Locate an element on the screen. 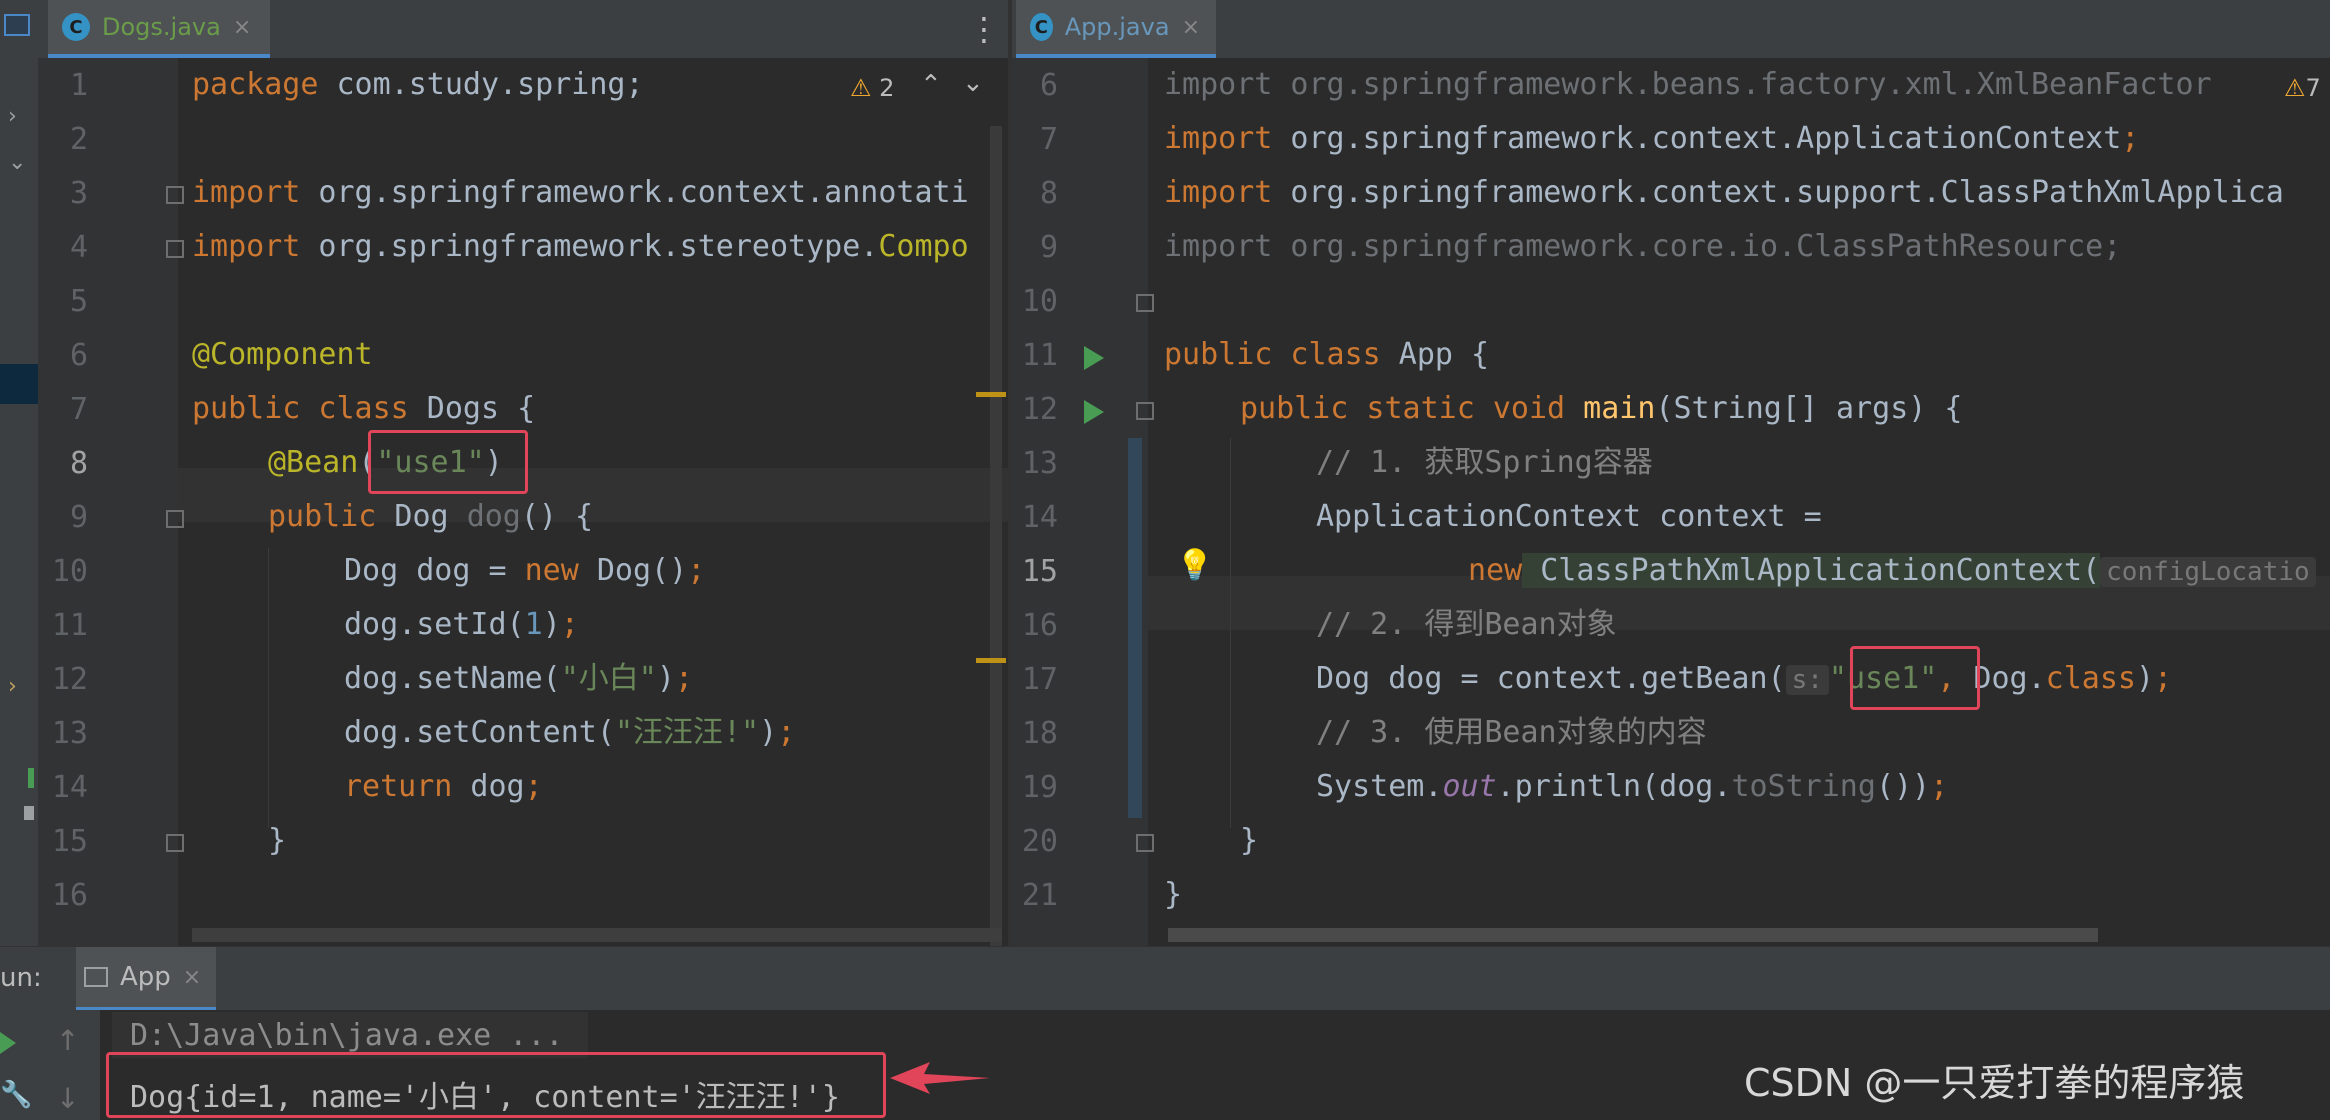 The height and width of the screenshot is (1120, 2330). run-indicator-icon is located at coordinates (31, 778).